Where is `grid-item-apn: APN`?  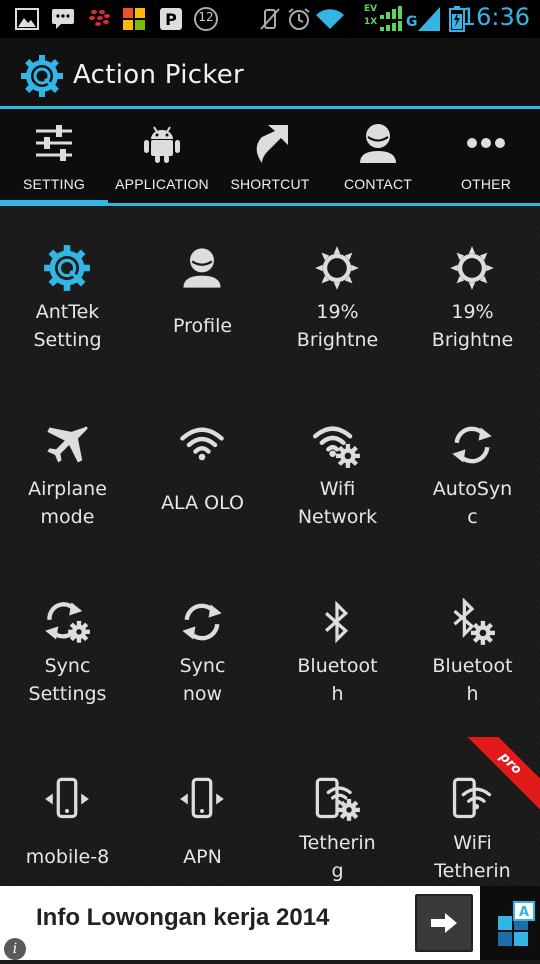
grid-item-apn: APN is located at coordinates (202, 811).